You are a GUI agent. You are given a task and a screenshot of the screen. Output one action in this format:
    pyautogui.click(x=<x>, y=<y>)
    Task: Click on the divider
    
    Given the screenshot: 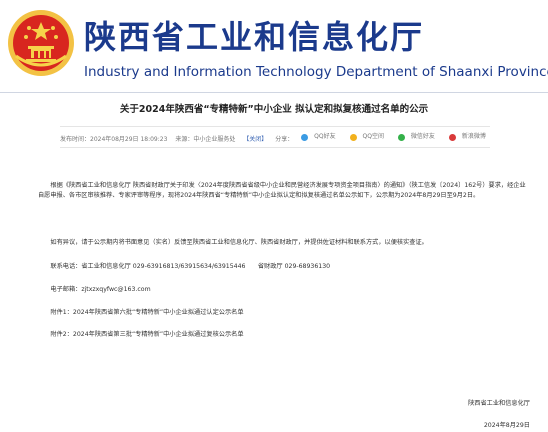 What is the action you would take?
    pyautogui.click(x=274, y=92)
    